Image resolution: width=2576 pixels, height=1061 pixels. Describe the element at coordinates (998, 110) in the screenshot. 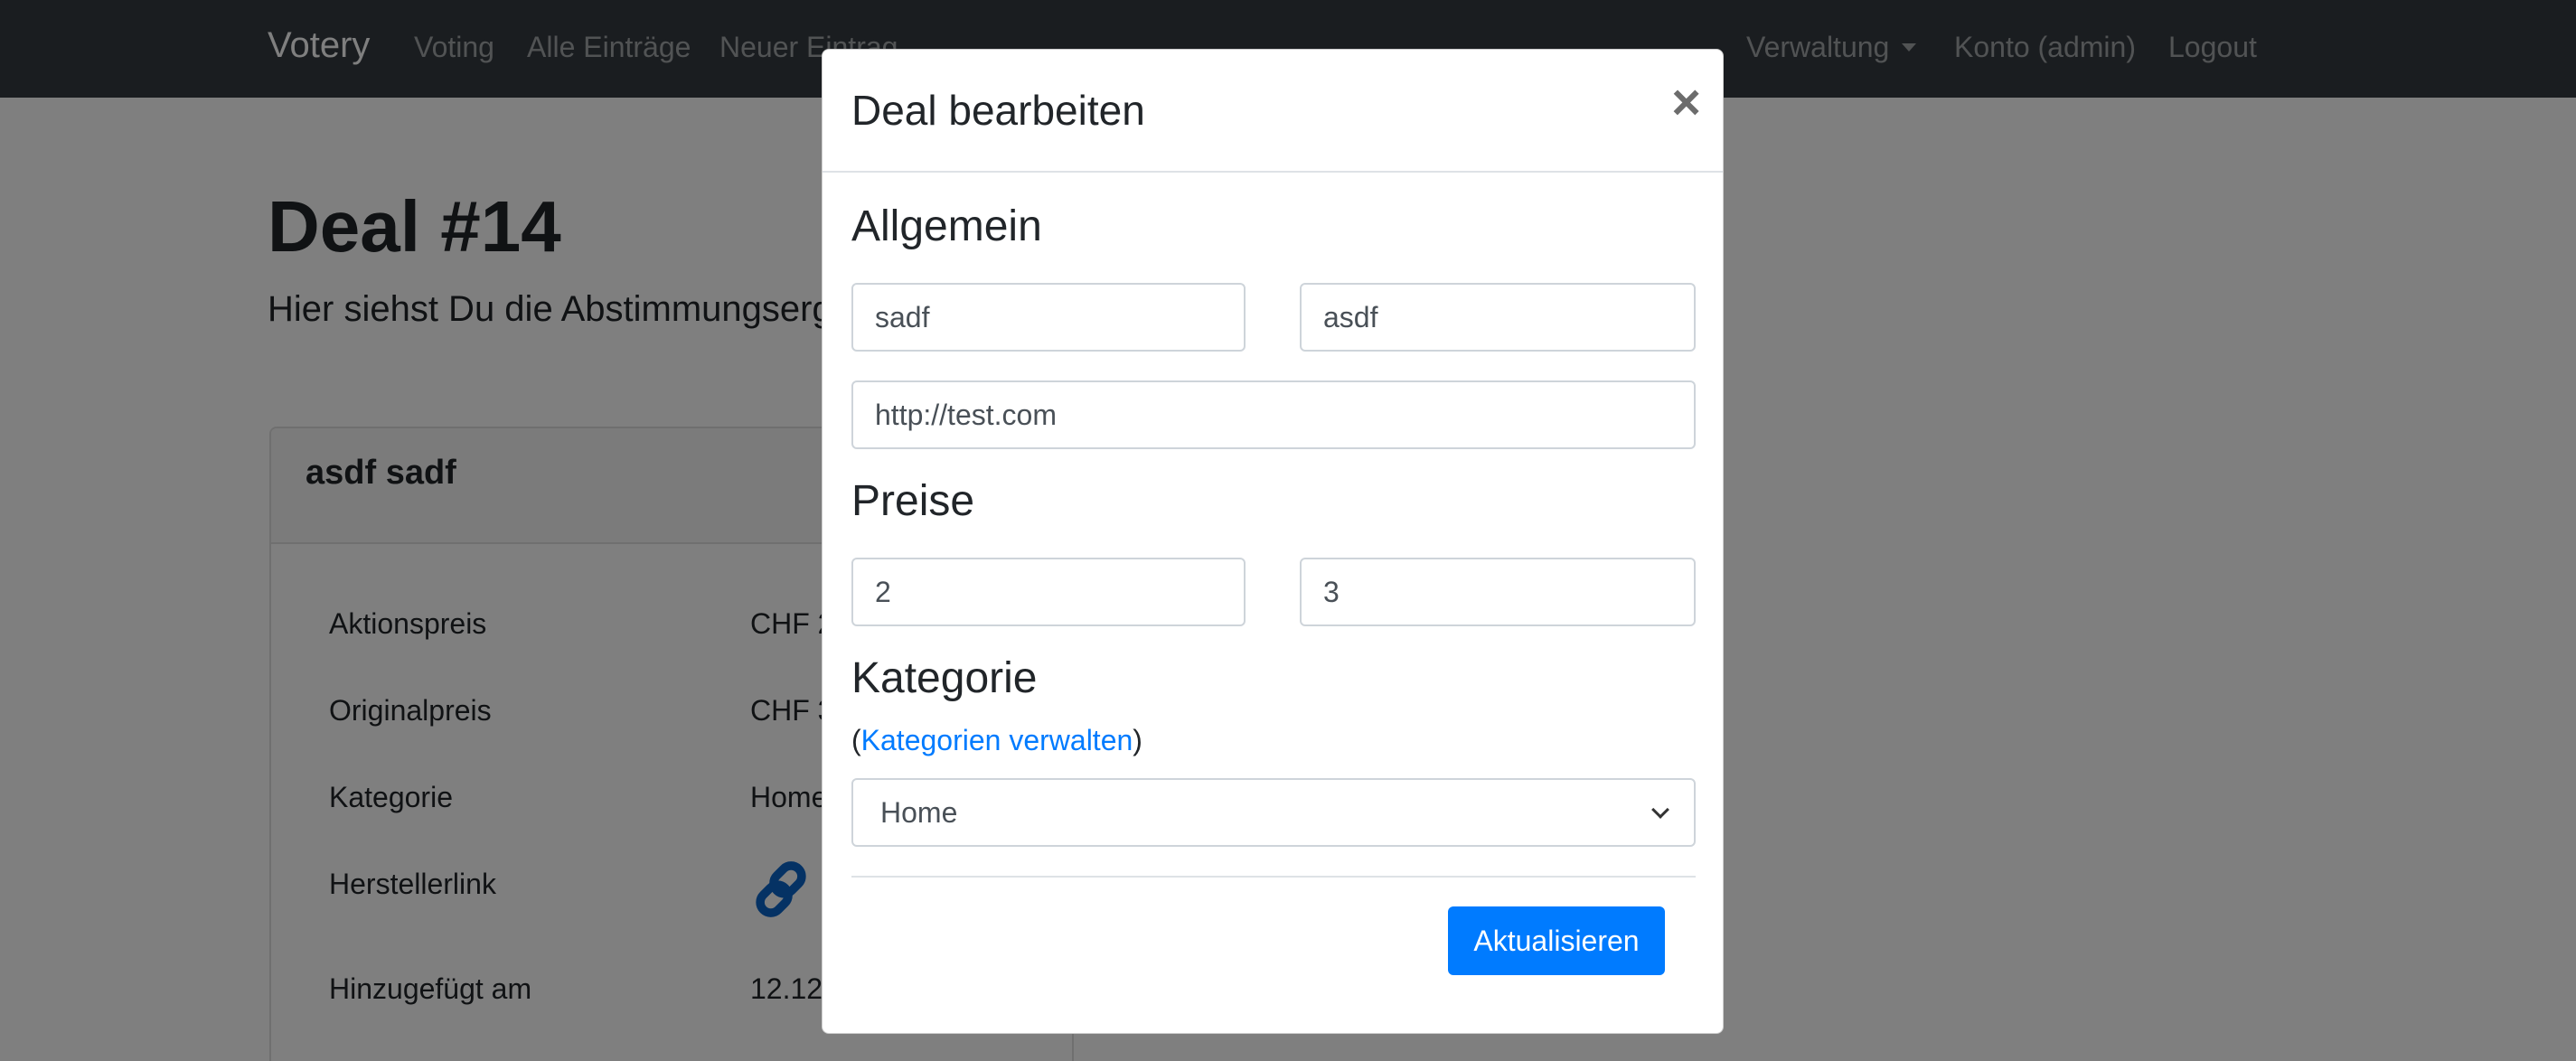

I see `modal-title: Deal bearbeiten` at that location.